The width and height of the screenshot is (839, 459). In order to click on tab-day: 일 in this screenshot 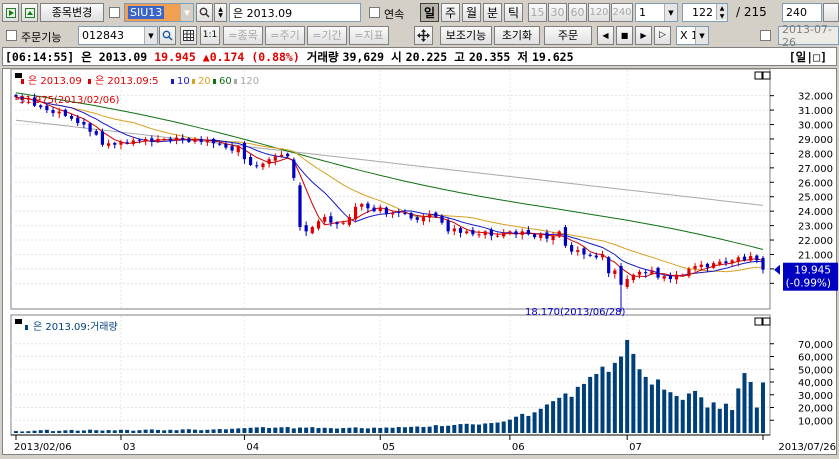, I will do `click(429, 12)`.